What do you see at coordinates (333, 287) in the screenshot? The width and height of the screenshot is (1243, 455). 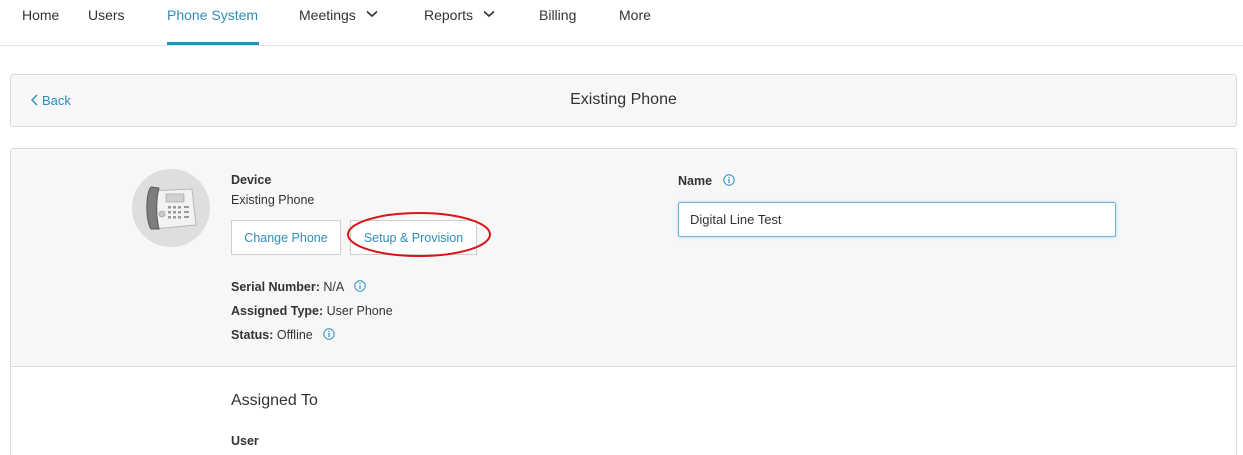 I see `serial-number-value: N/A` at bounding box center [333, 287].